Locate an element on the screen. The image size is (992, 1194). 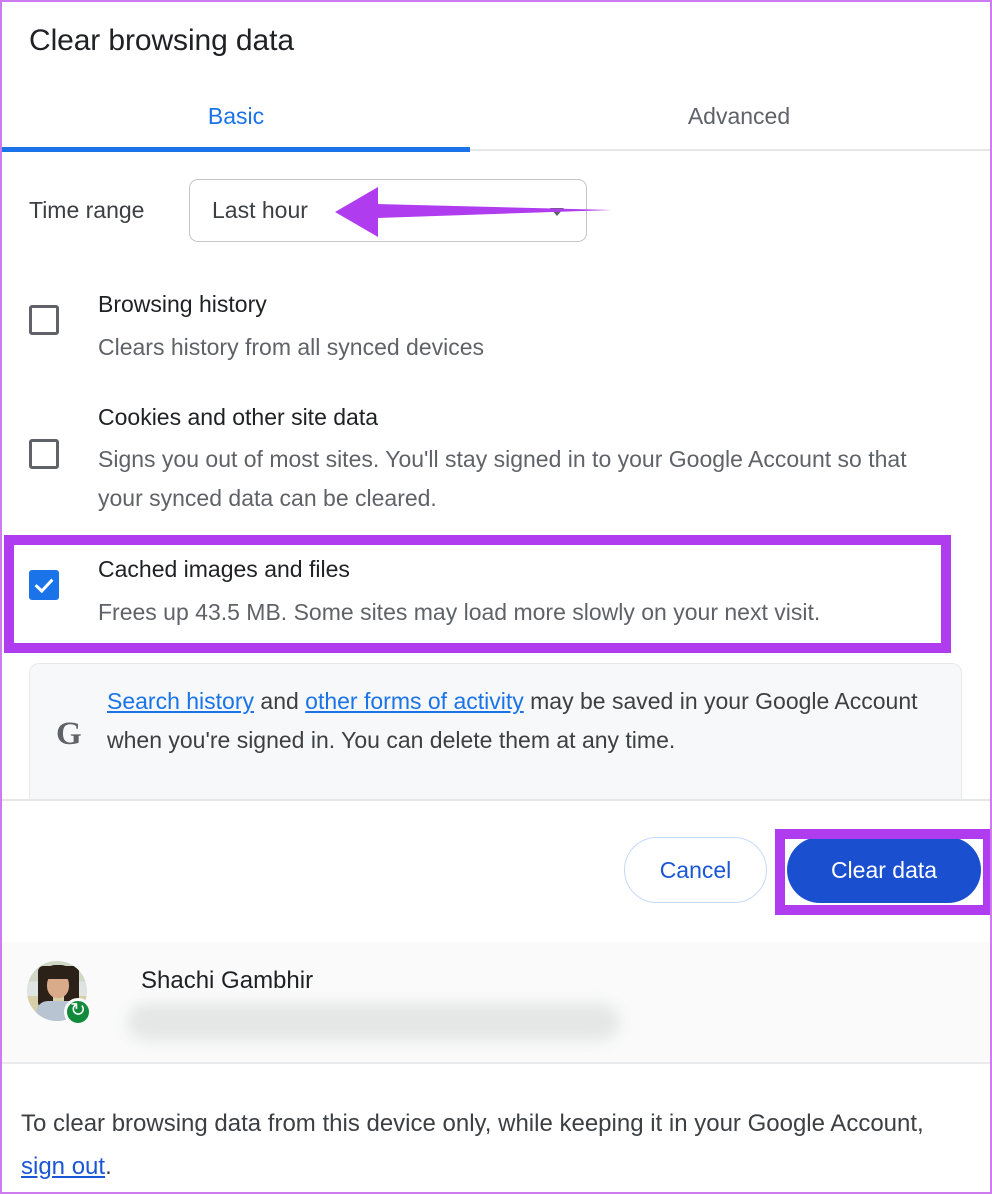
other-forms-of-activity-link: other forms of activity is located at coordinates (414, 701).